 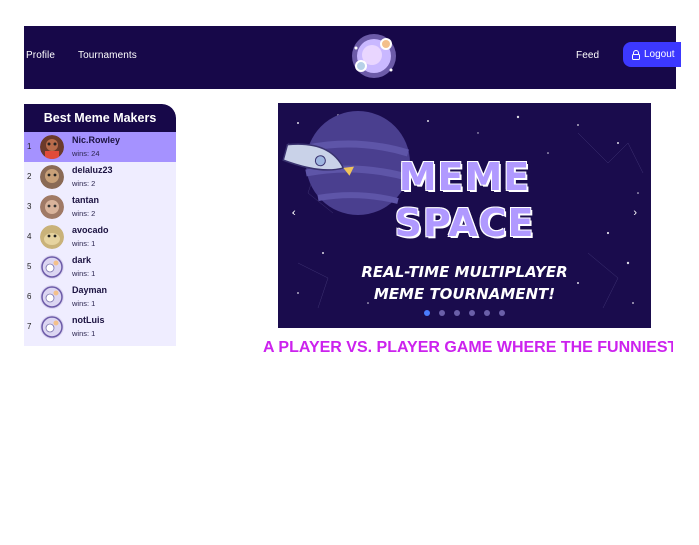 I want to click on leaderboard-username: tantan, so click(x=85, y=200).